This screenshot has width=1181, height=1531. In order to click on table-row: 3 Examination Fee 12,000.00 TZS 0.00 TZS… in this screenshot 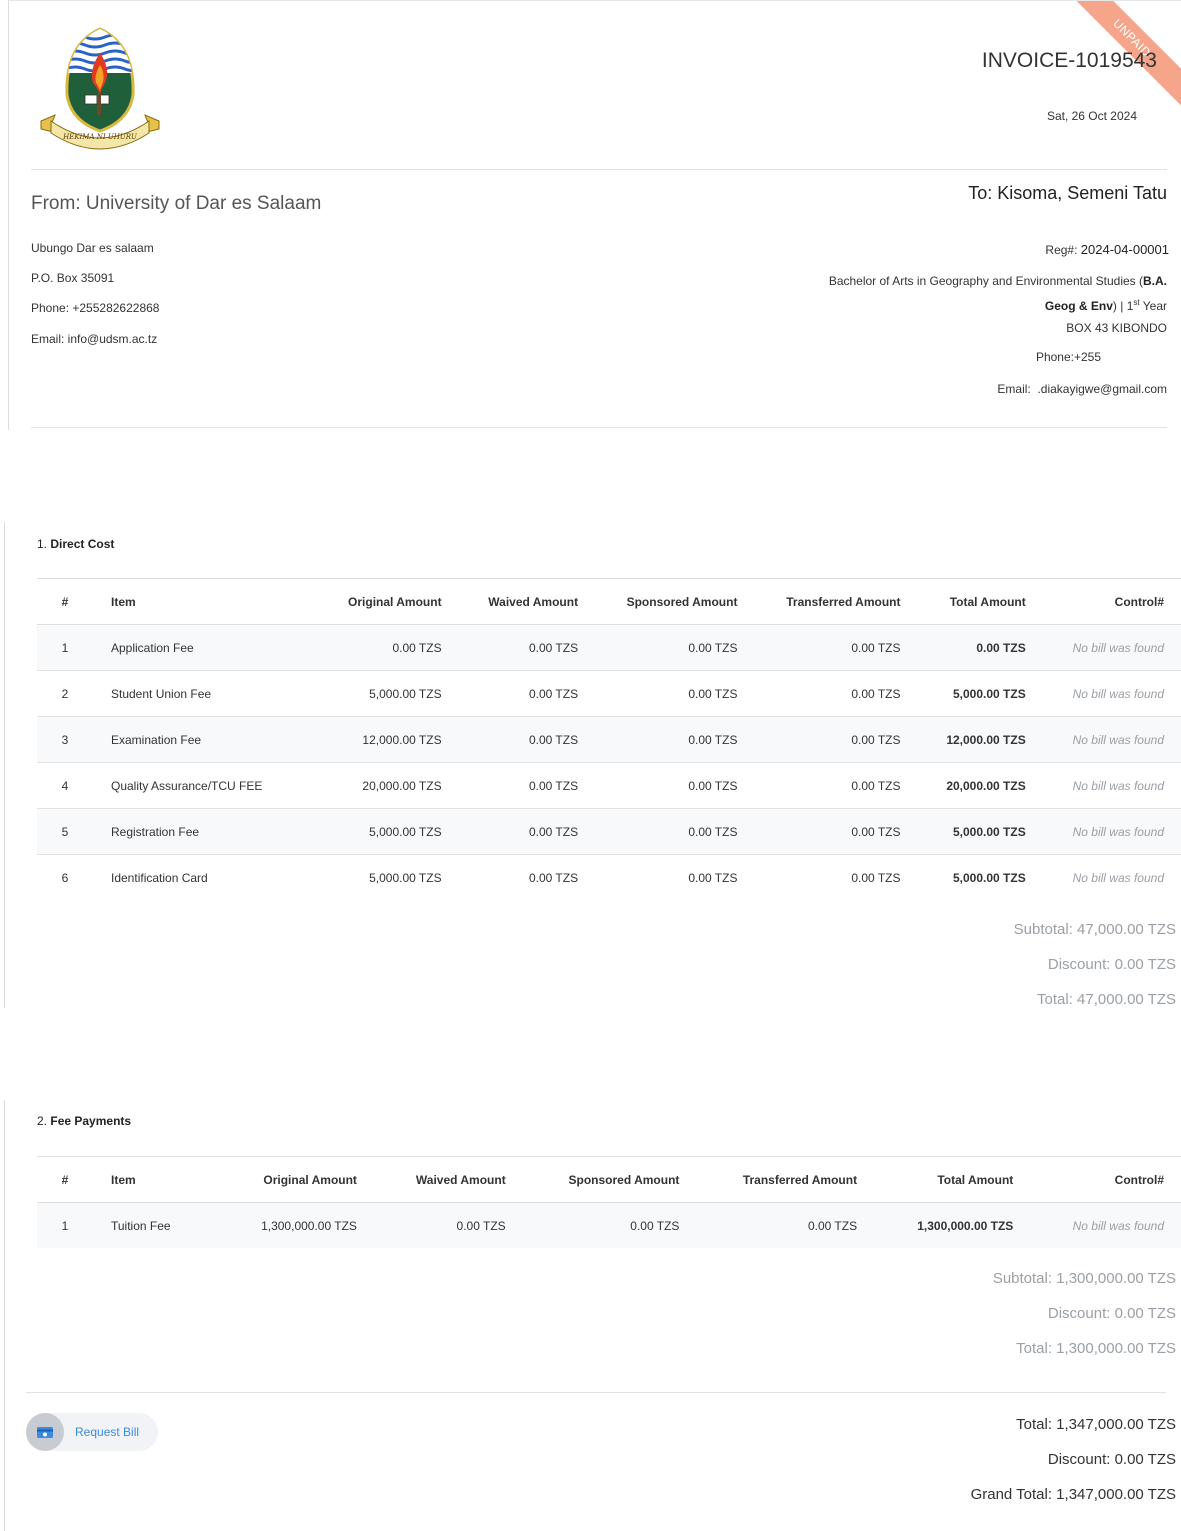, I will do `click(609, 739)`.